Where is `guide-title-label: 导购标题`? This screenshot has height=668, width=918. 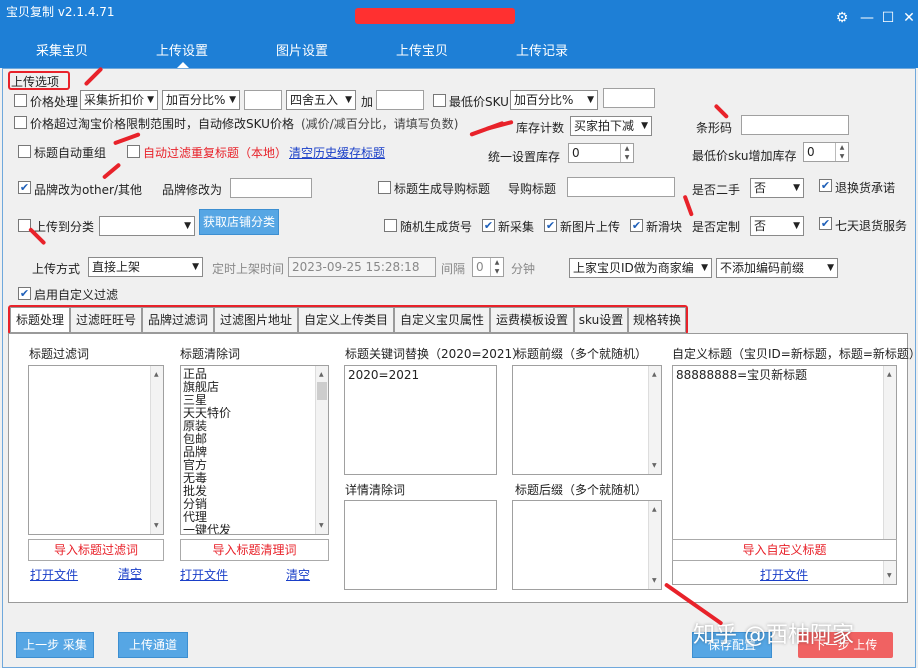
guide-title-label: 导购标题 is located at coordinates (532, 189).